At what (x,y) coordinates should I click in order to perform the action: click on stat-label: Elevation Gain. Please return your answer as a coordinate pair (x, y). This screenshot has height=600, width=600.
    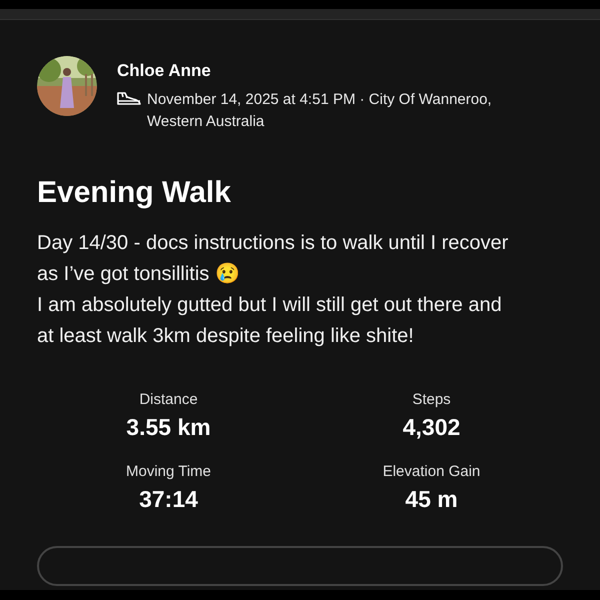
    Looking at the image, I should click on (431, 472).